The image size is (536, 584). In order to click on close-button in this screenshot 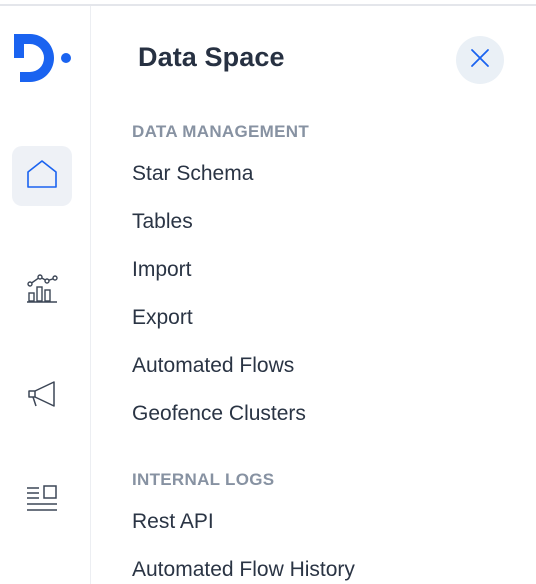, I will do `click(480, 60)`.